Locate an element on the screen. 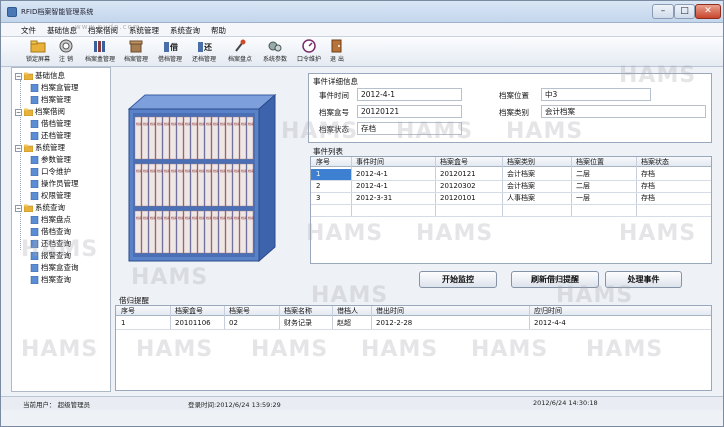 Image resolution: width=724 pixels, height=427 pixels. system-params-button: 系统参数 is located at coordinates (275, 52).